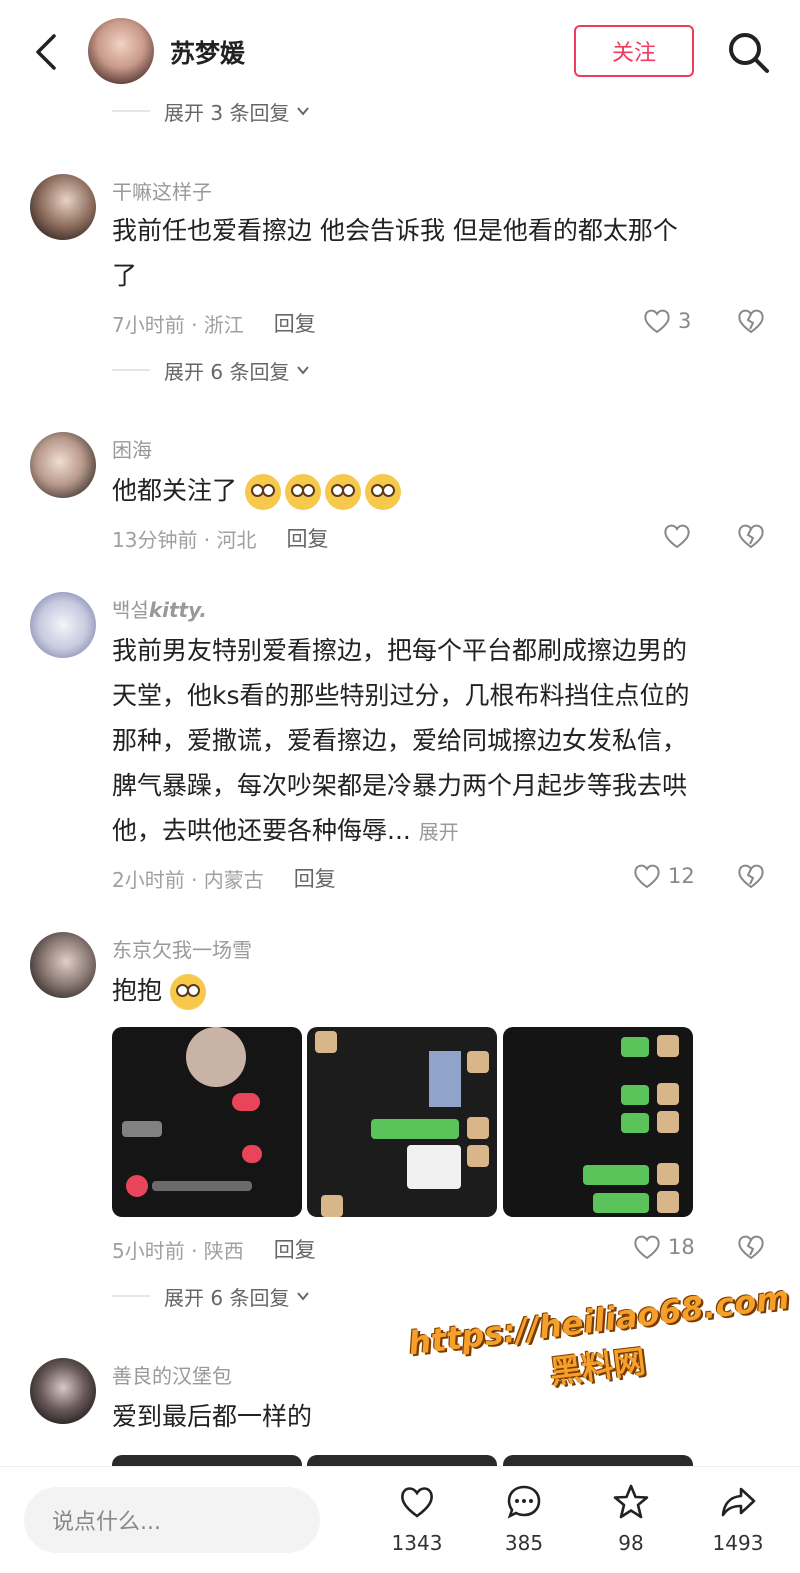  Describe the element at coordinates (48, 52) in the screenshot. I see `back-button` at that location.